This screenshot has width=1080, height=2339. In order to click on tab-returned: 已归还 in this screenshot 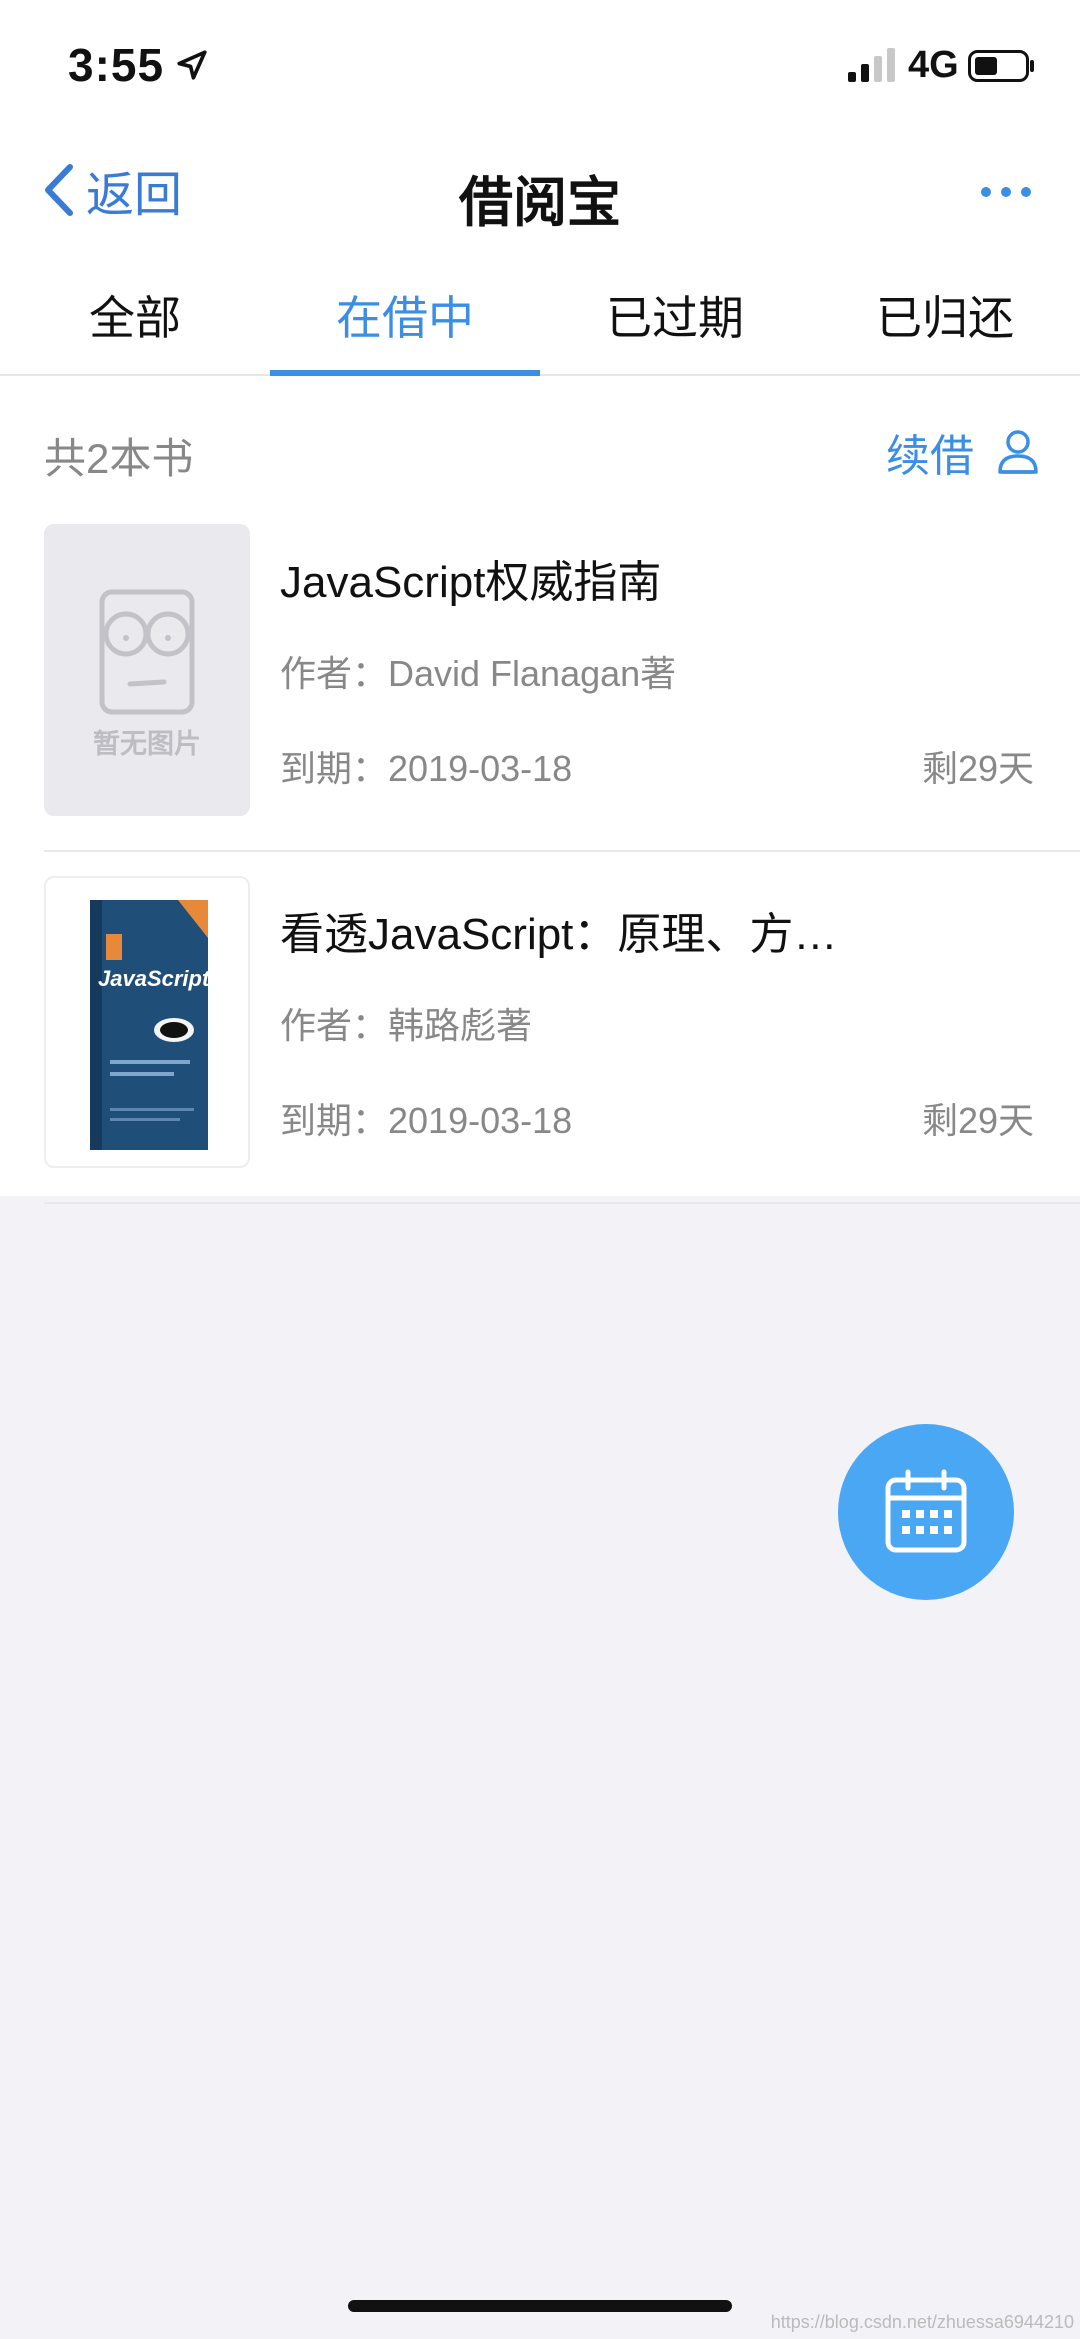, I will do `click(945, 318)`.